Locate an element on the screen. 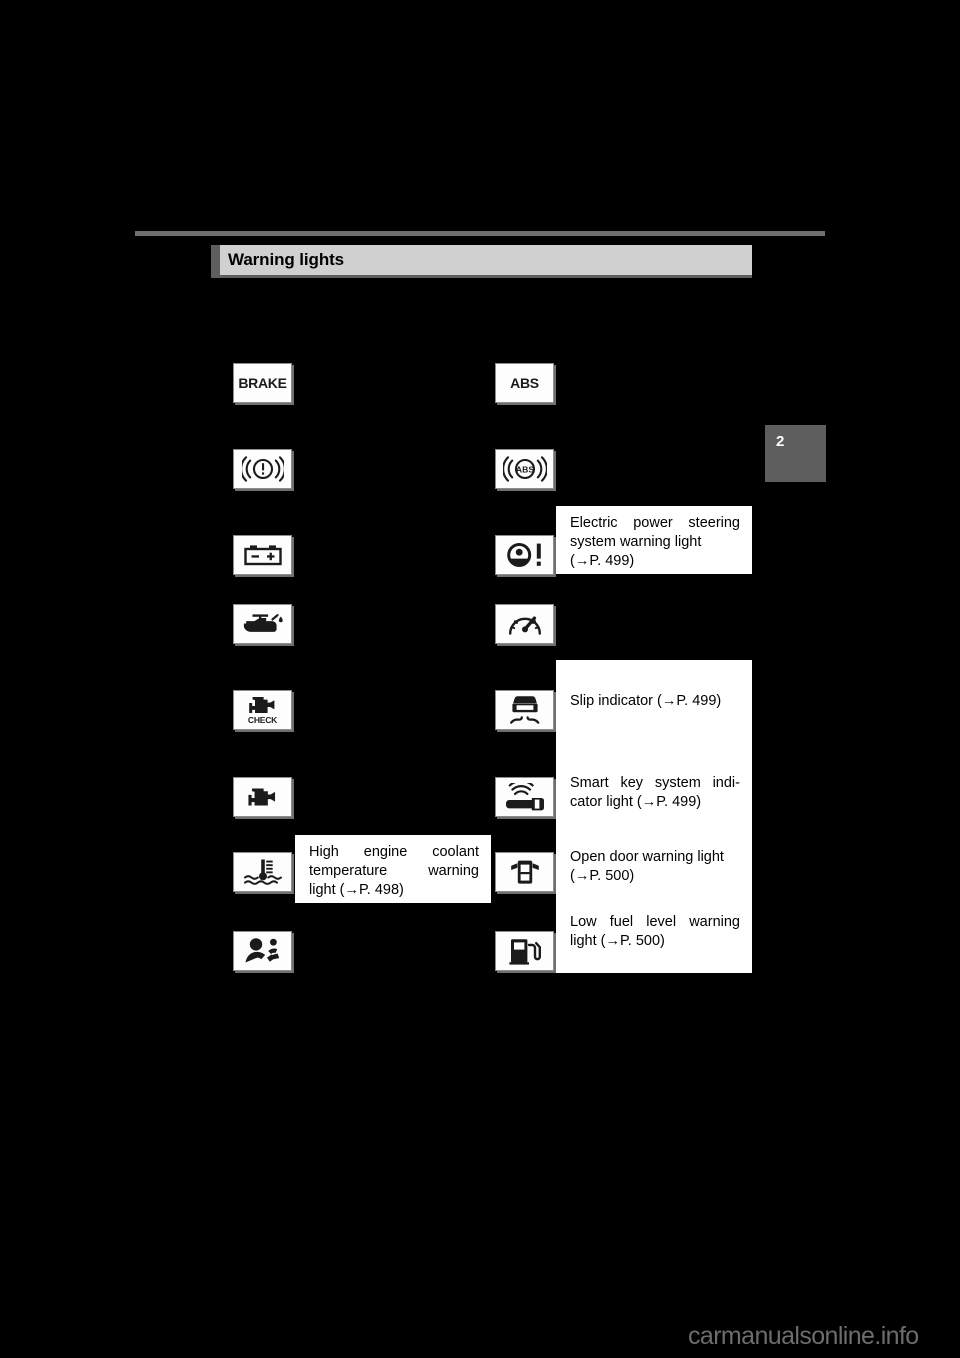  coolant-line-2: temperature warning is located at coordinates (394, 871).